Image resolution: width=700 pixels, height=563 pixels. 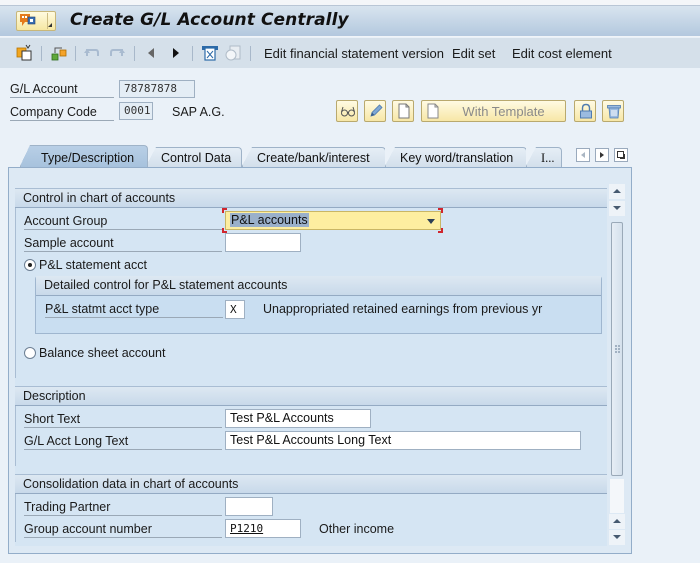 I want to click on edit-cost-element-button: Edit cost element, so click(x=562, y=53).